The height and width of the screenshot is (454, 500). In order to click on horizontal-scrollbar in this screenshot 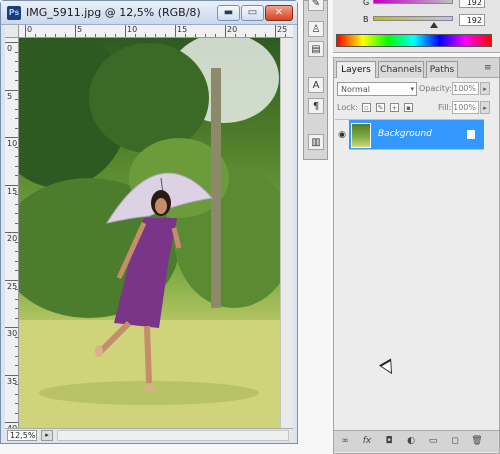, I will do `click(173, 435)`.